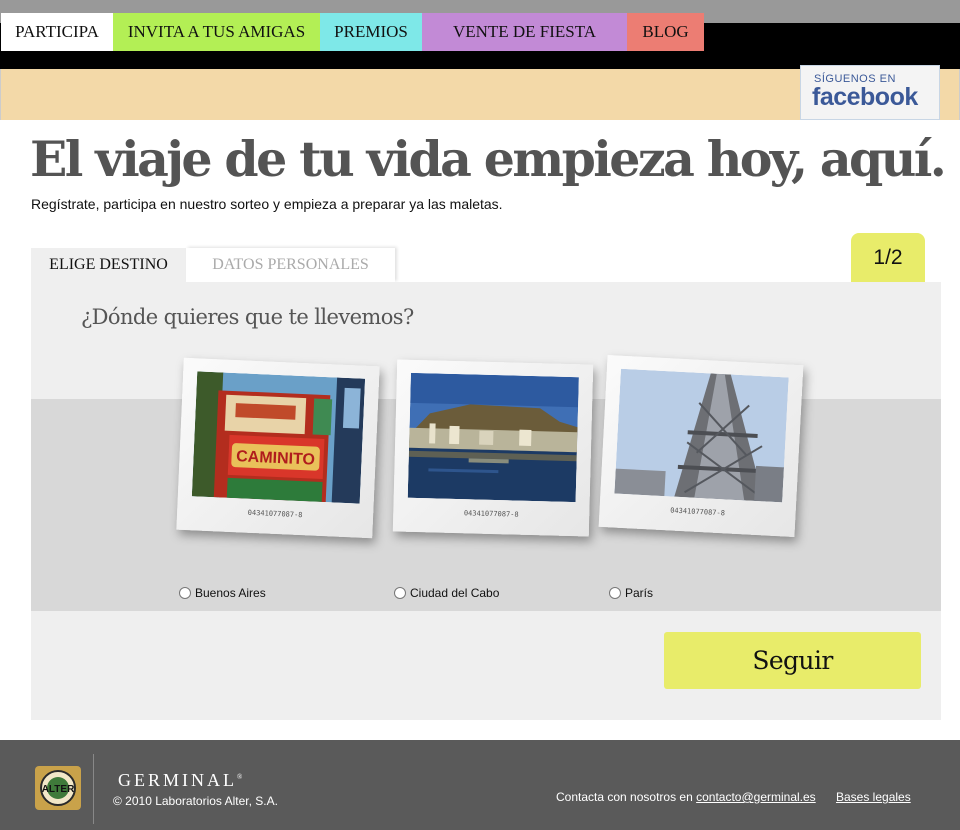 The image size is (960, 830). Describe the element at coordinates (624, 797) in the screenshot. I see `contact-prefix: Contacta con nosotros en` at that location.